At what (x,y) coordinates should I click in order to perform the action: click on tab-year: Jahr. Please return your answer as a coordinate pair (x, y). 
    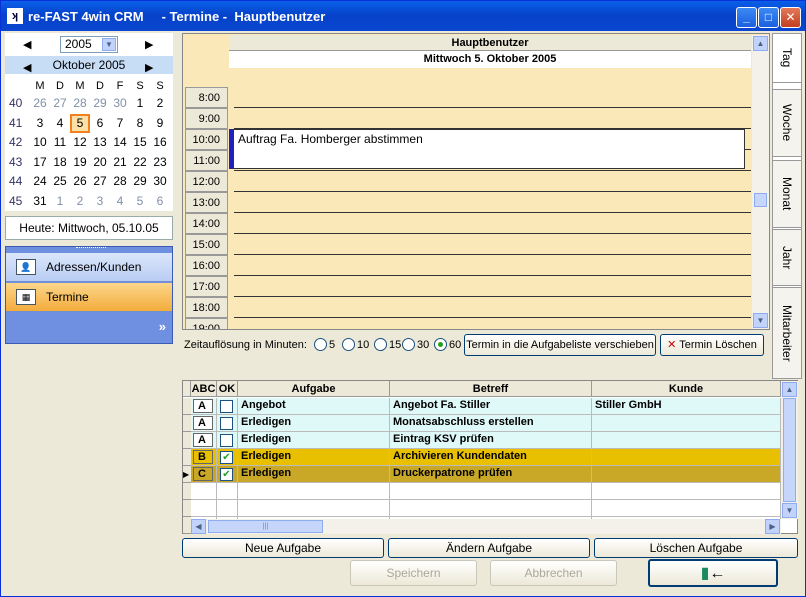
    Looking at the image, I should click on (787, 257).